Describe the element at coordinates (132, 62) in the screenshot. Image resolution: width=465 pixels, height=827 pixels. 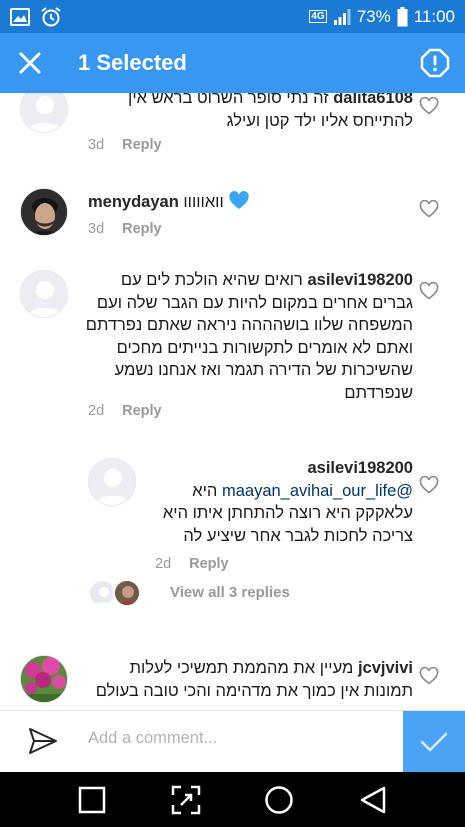
I see `page-title: 1 Selected` at that location.